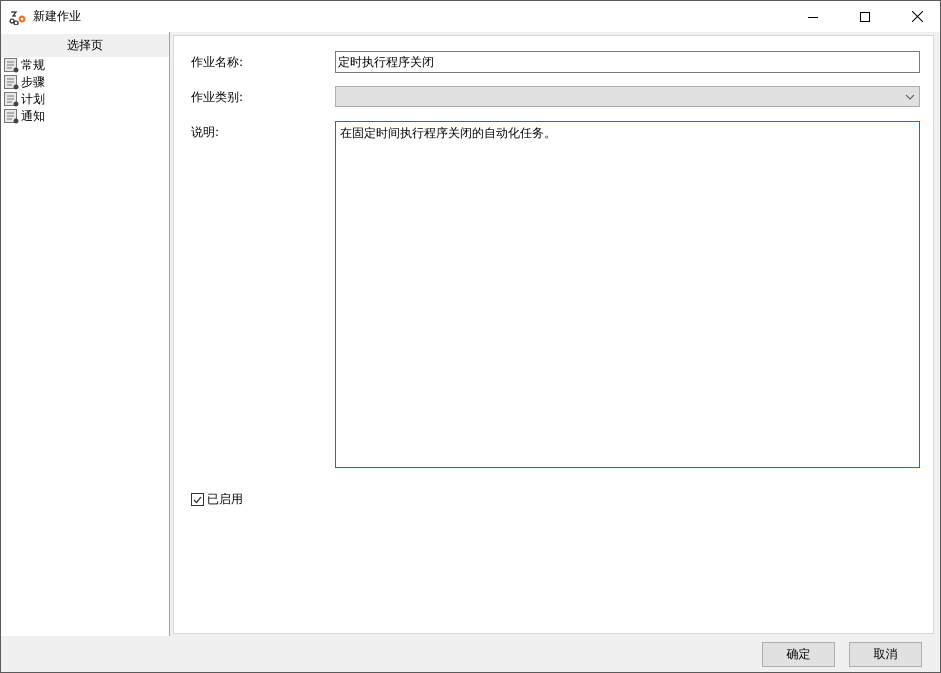 The height and width of the screenshot is (673, 941). What do you see at coordinates (85, 82) in the screenshot?
I see `sidebar-item: 步骤` at bounding box center [85, 82].